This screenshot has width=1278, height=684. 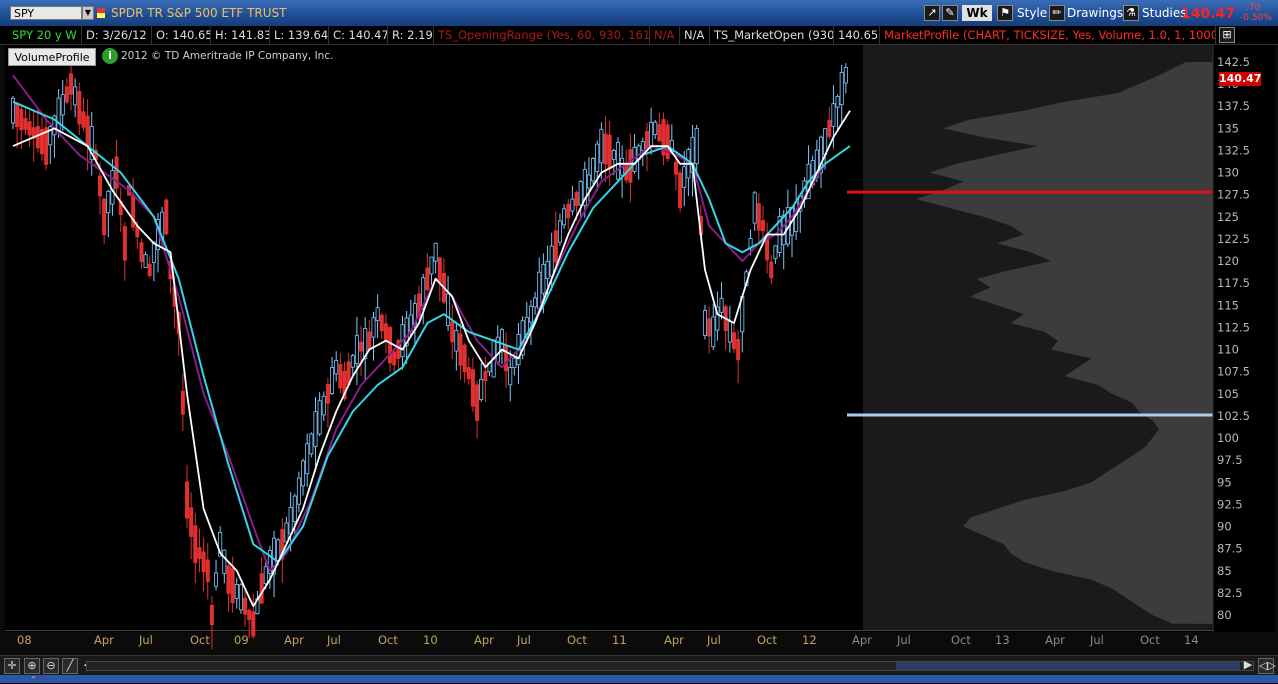 What do you see at coordinates (24, 640) in the screenshot?
I see `time-axis-tick: 08` at bounding box center [24, 640].